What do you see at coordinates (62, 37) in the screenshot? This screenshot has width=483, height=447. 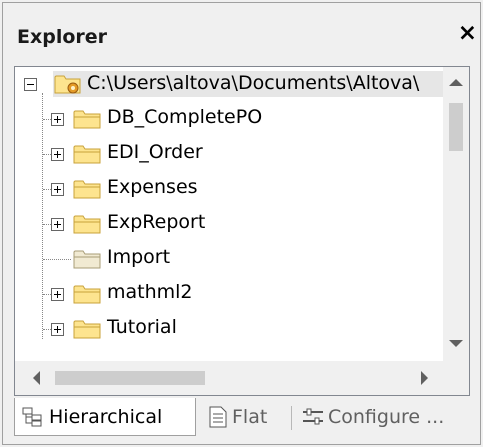 I see `panel-title: Explorer` at bounding box center [62, 37].